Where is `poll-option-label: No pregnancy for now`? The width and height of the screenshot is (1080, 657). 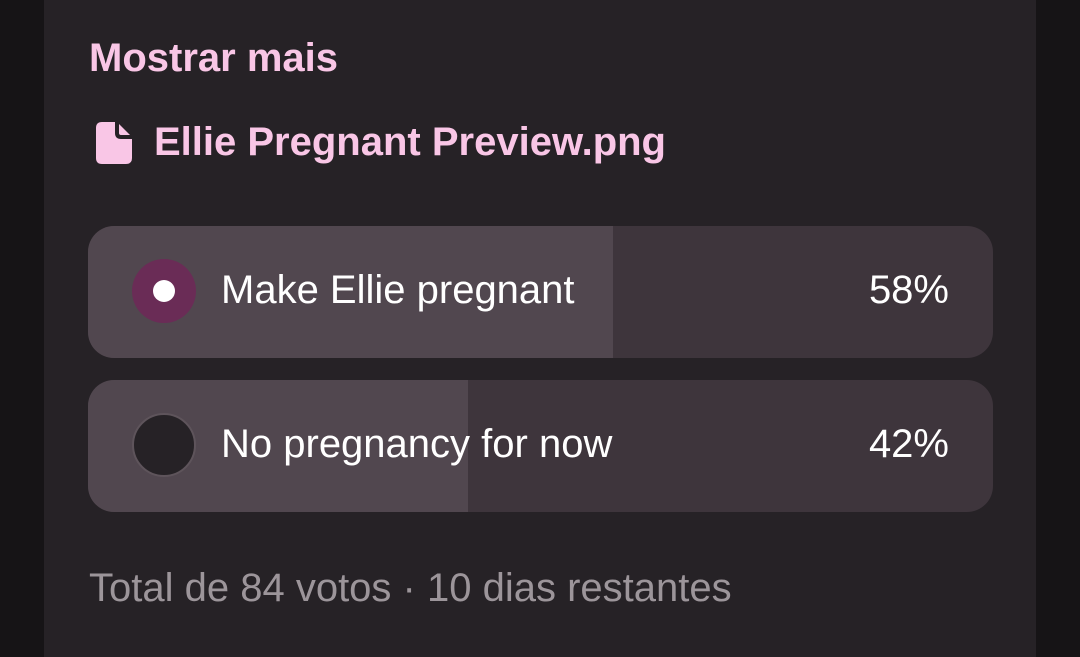
poll-option-label: No pregnancy for now is located at coordinates (417, 444).